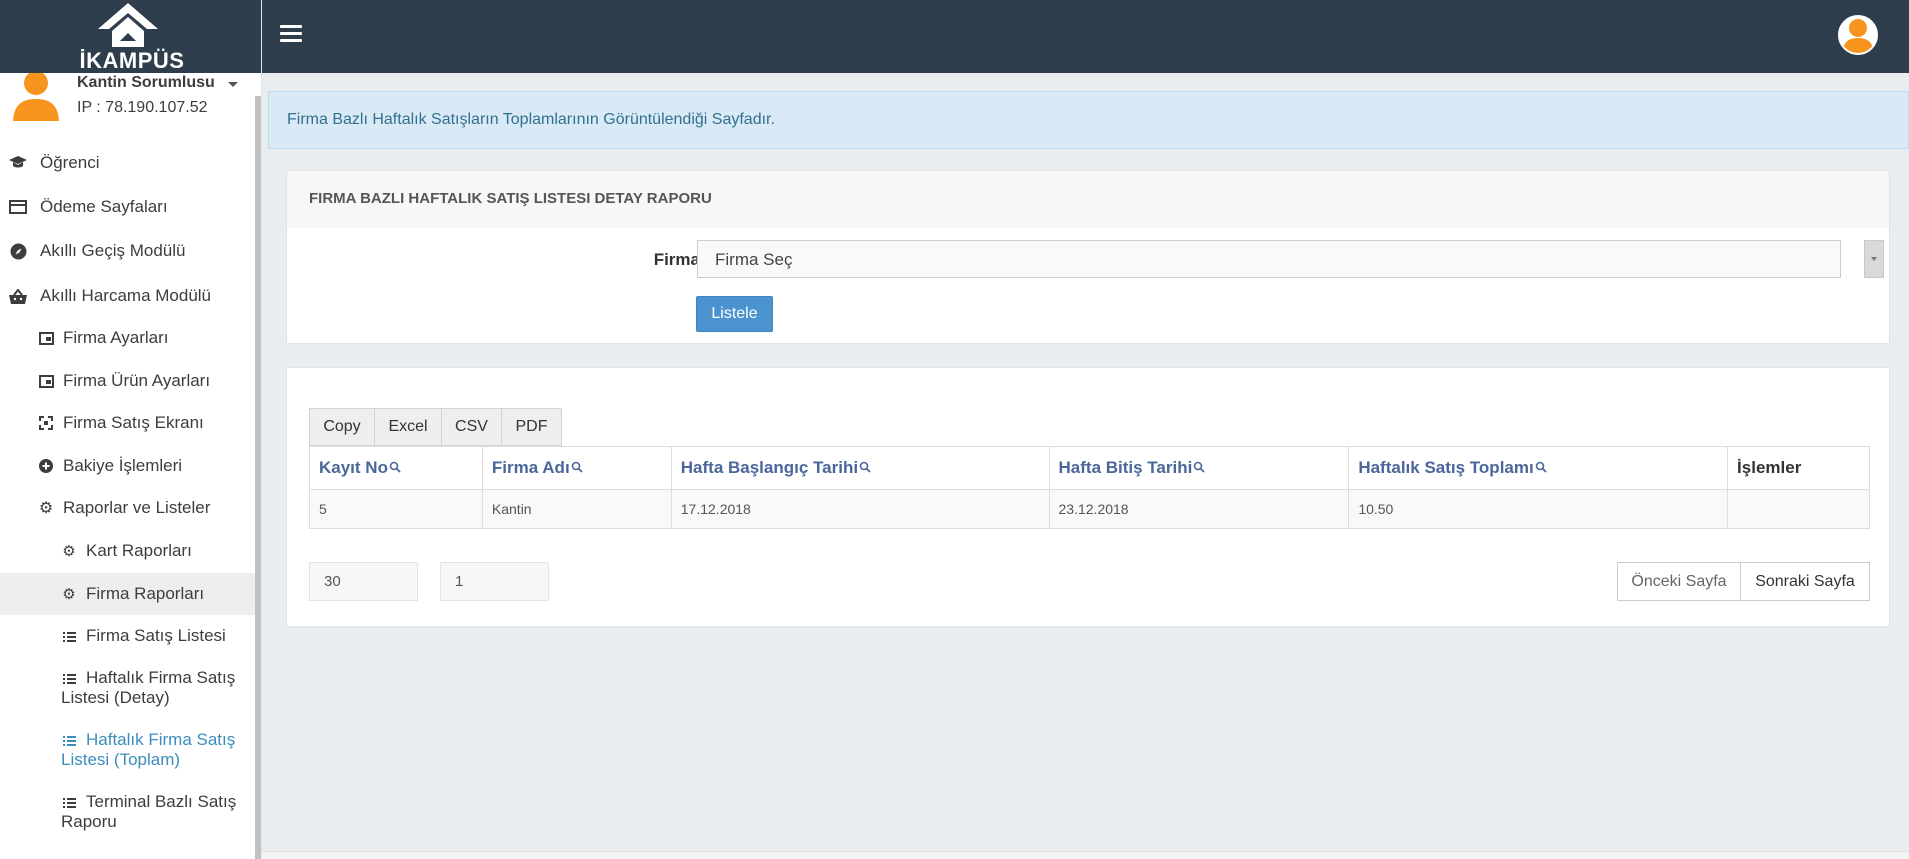  Describe the element at coordinates (531, 427) in the screenshot. I see `pdf-button: PDF` at that location.